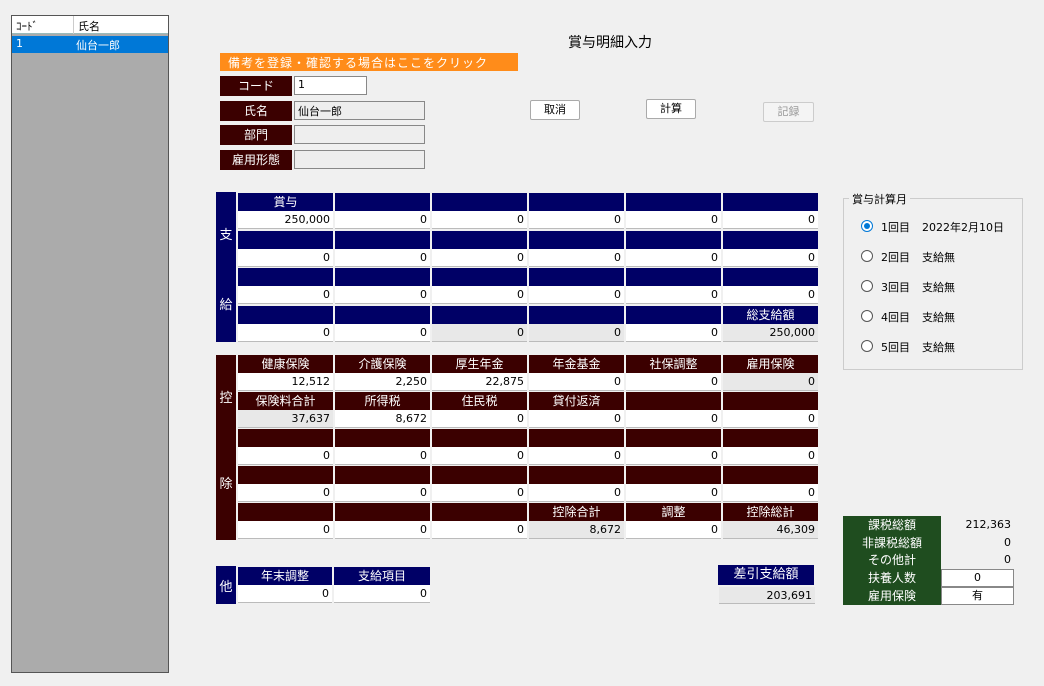  Describe the element at coordinates (89, 26) in the screenshot. I see `list-col-name: 氏名` at that location.